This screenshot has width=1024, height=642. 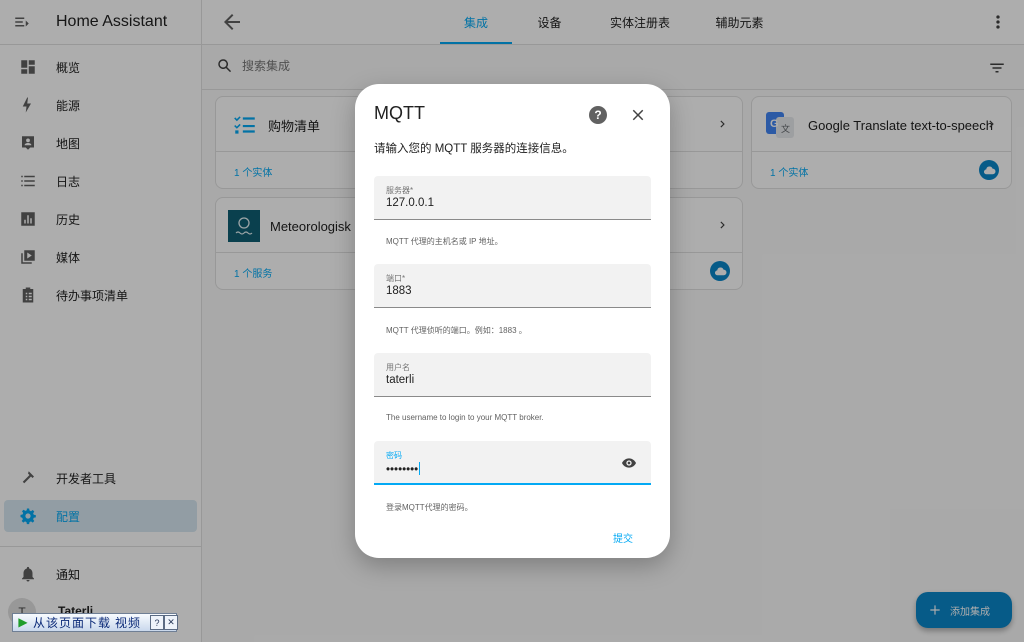 I want to click on field-label: 端口*, so click(x=396, y=278).